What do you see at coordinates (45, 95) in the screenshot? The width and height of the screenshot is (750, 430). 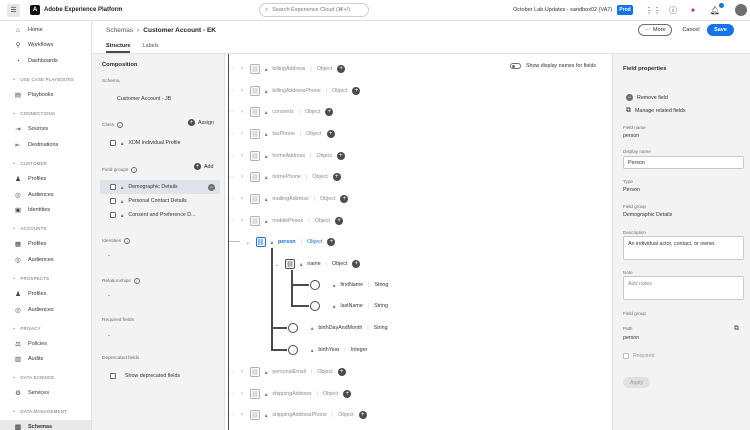 I see `nav-item-playbooks: ▤ Playbooks` at bounding box center [45, 95].